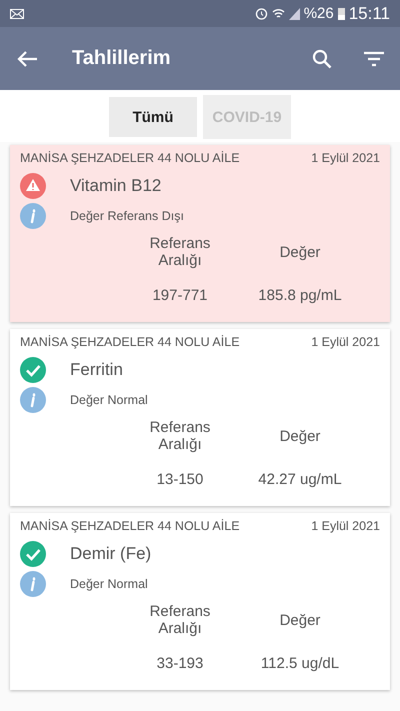 The width and height of the screenshot is (400, 711). What do you see at coordinates (111, 554) in the screenshot?
I see `test-name: Demir (Fe)` at bounding box center [111, 554].